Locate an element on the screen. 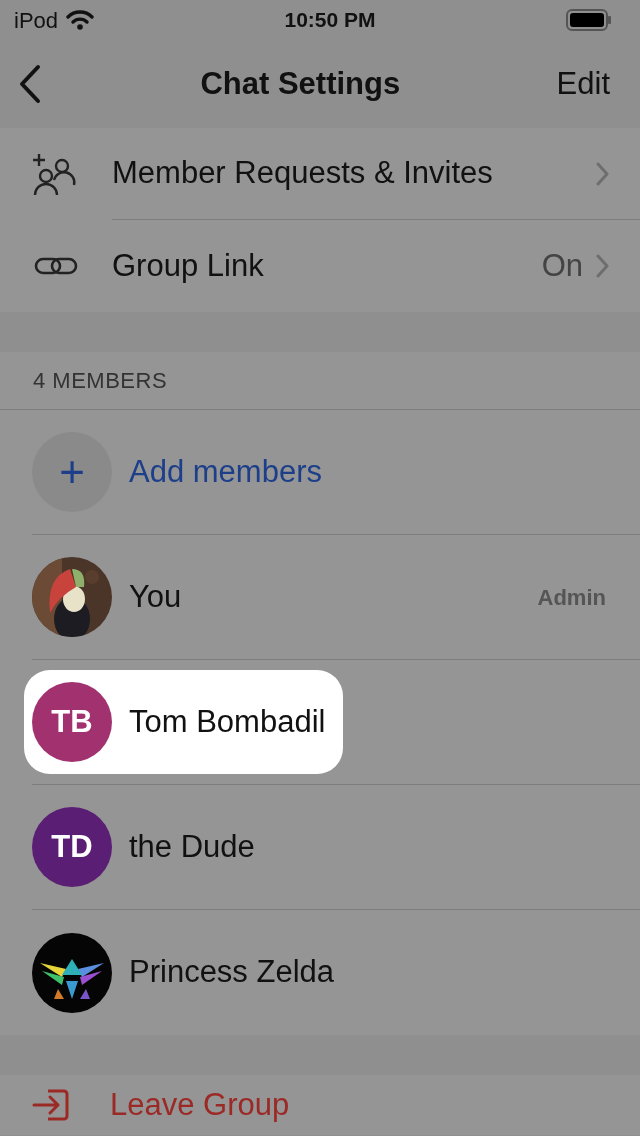 This screenshot has height=1136, width=640. member-item: TD the Dude is located at coordinates (148, 847).